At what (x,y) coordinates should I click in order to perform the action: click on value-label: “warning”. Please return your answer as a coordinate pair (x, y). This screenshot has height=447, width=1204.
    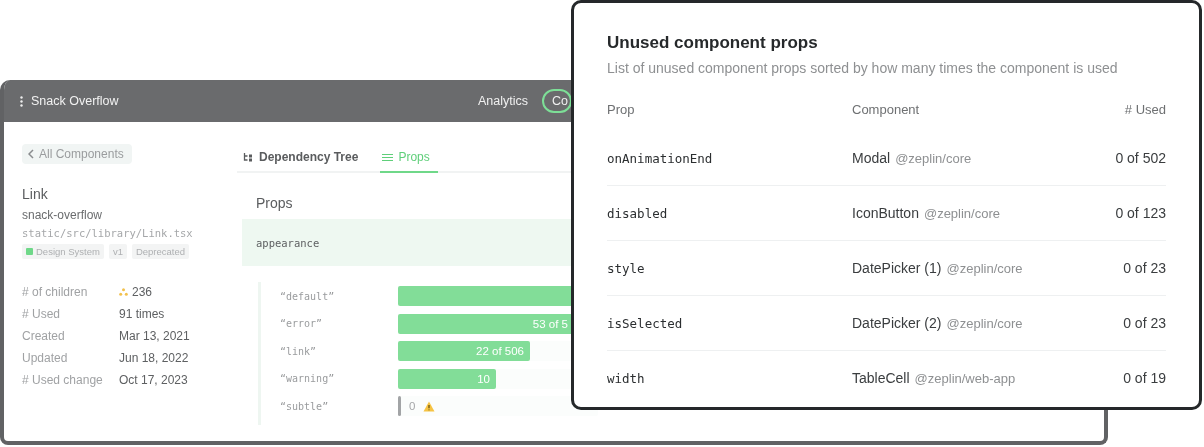
    Looking at the image, I should click on (308, 379).